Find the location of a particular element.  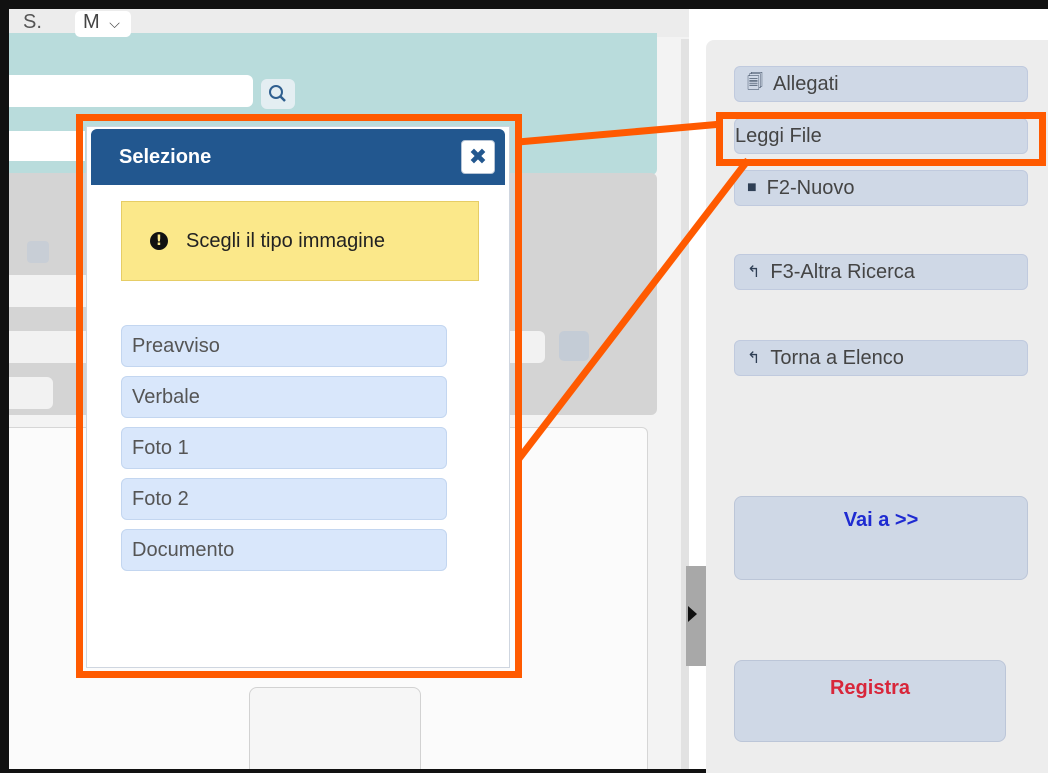

option-label: Verbale is located at coordinates (166, 396).